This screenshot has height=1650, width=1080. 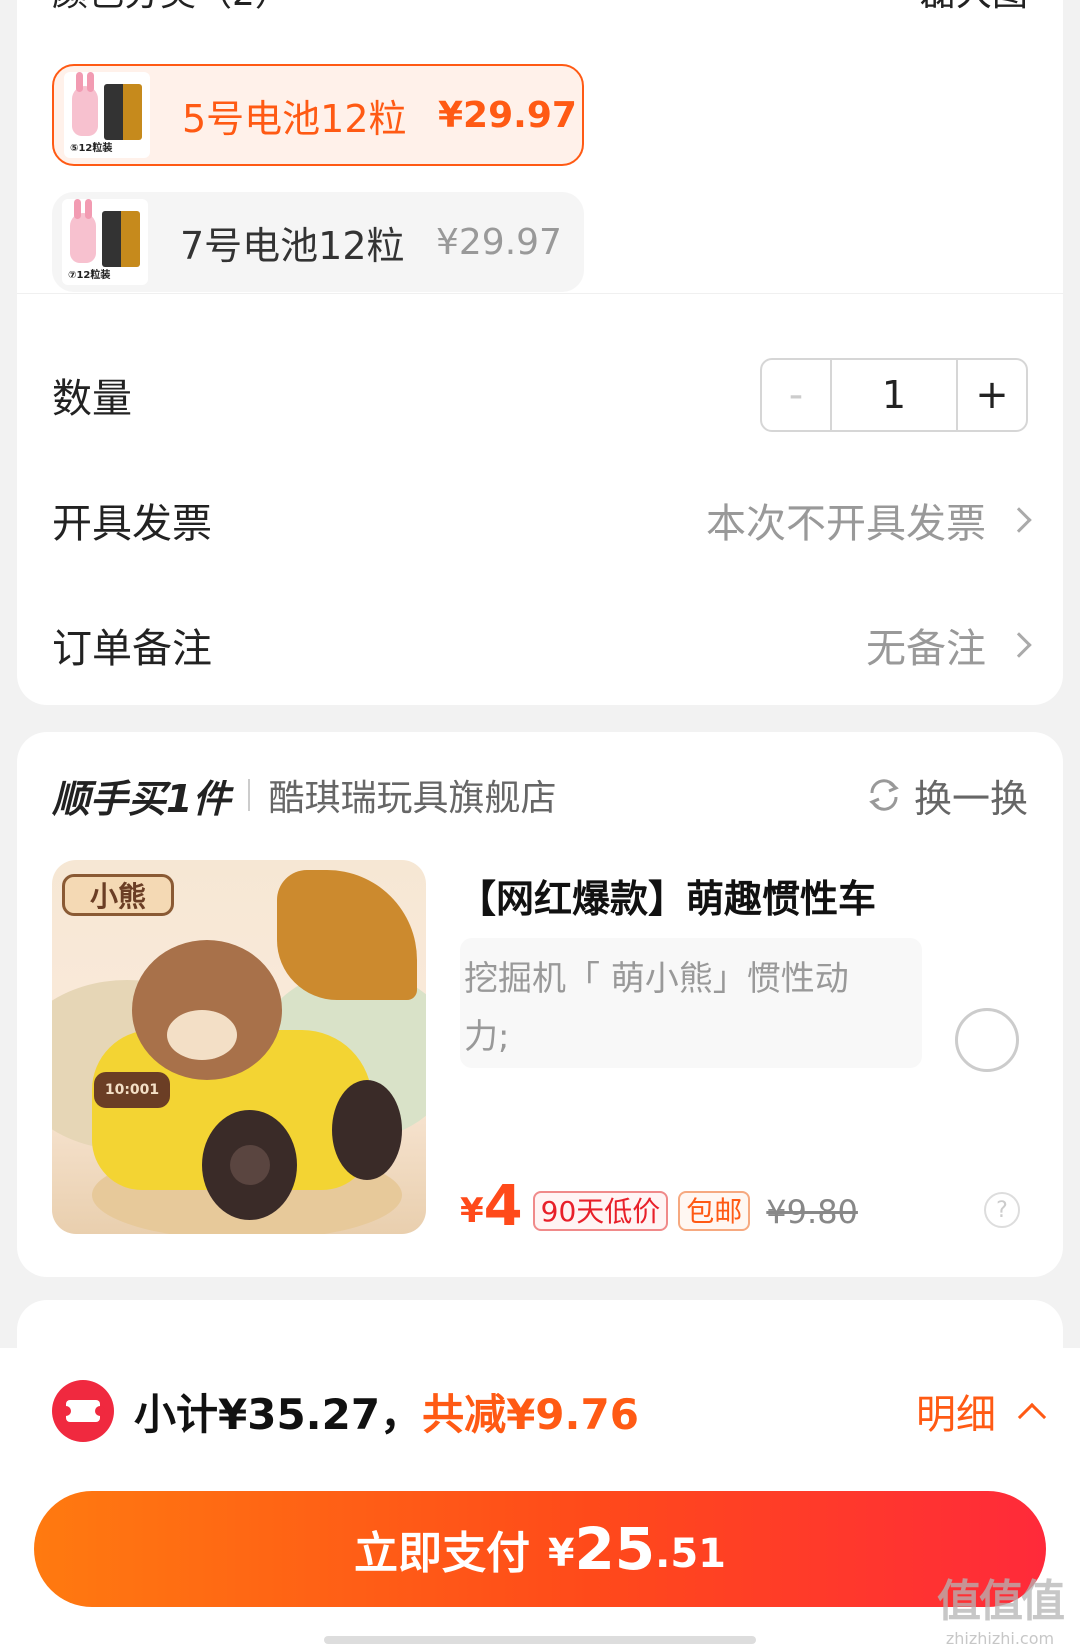 I want to click on watermark-url: zhizhizhi.com, so click(x=1000, y=1638).